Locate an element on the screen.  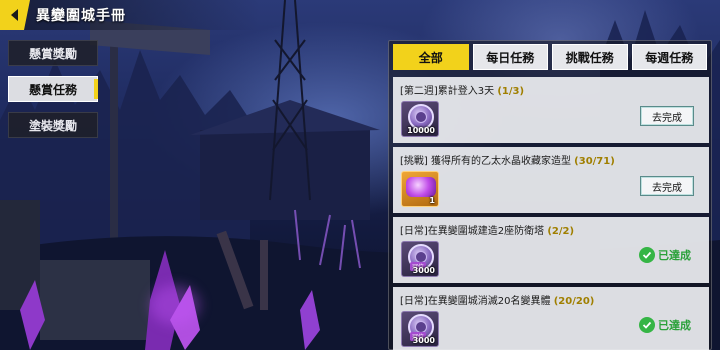
task-progress: (20/20) is located at coordinates (574, 301).